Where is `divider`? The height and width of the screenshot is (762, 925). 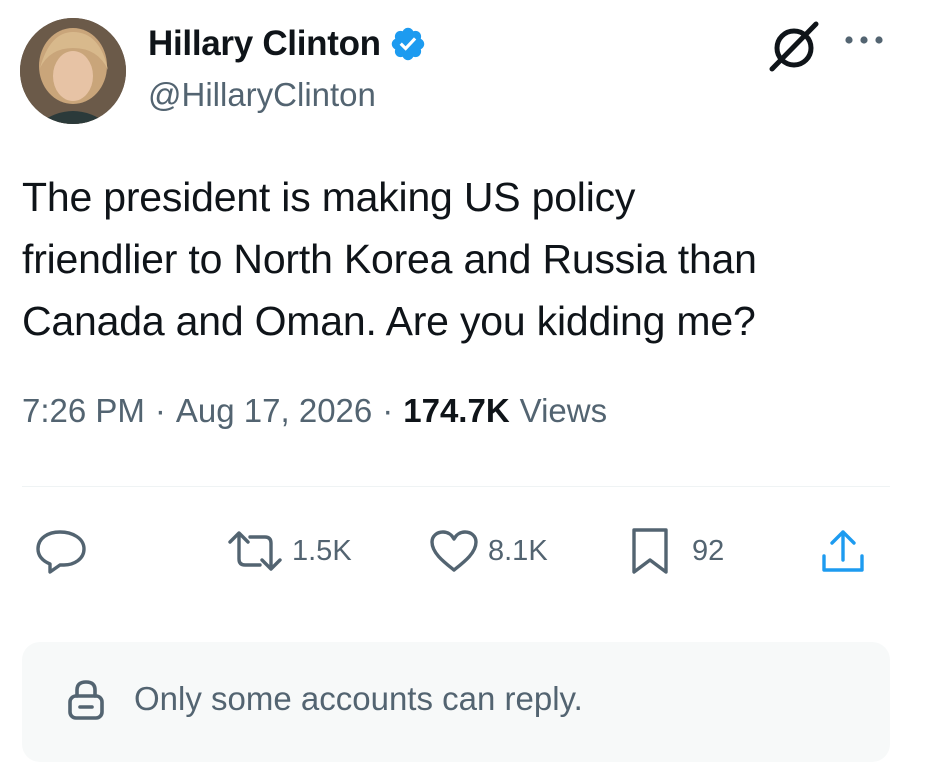 divider is located at coordinates (456, 486).